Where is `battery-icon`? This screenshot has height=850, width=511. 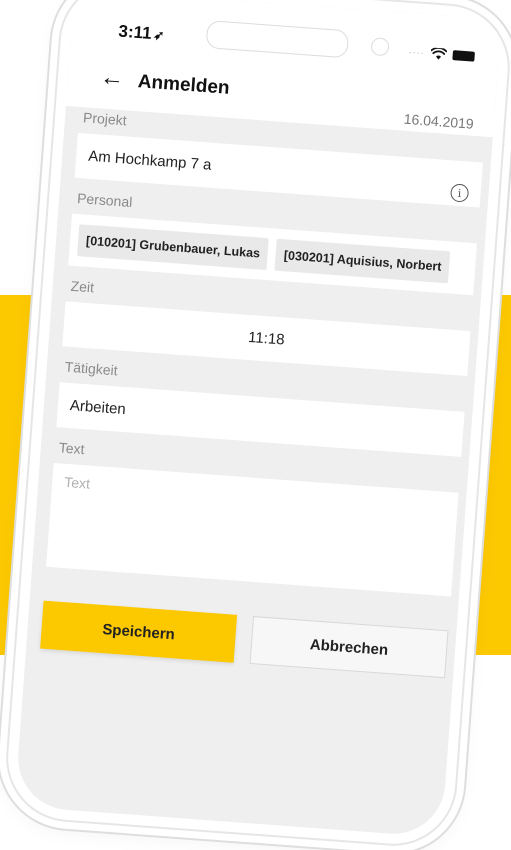
battery-icon is located at coordinates (463, 56).